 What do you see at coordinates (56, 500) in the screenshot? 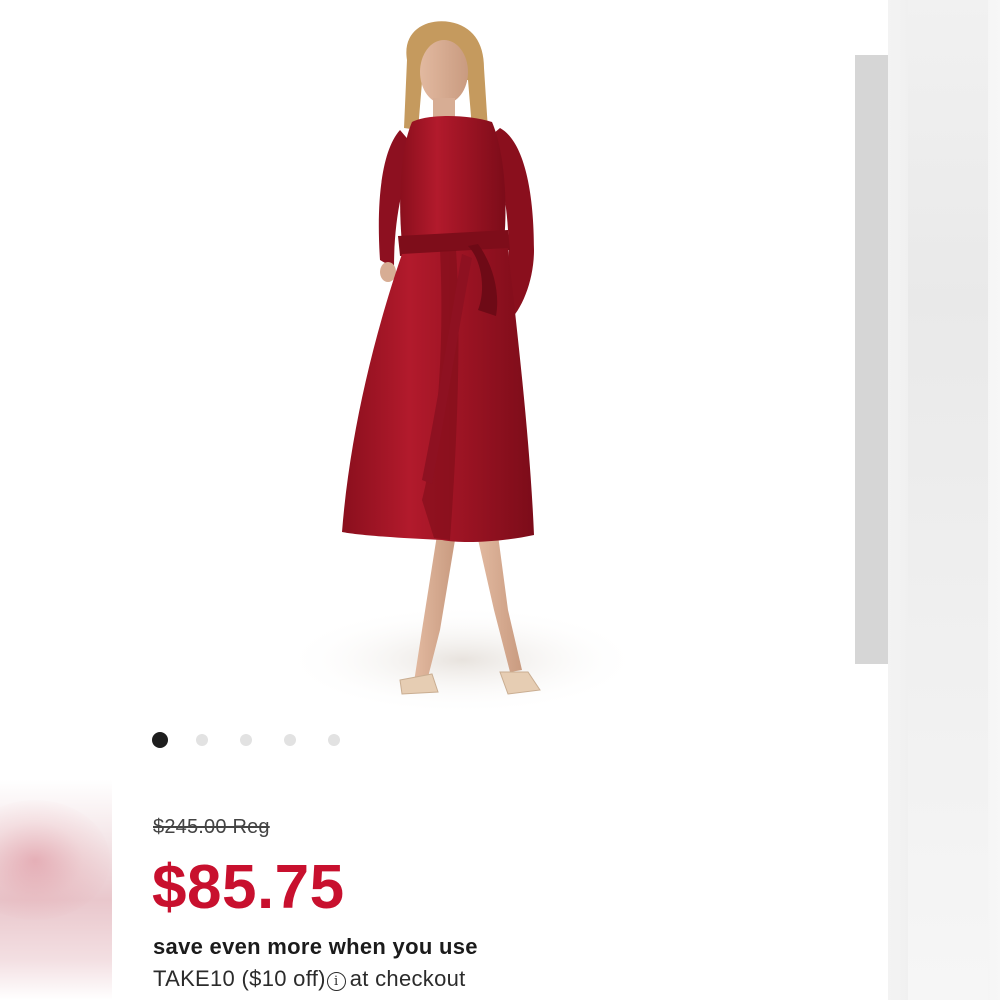
I see `blurred-backdrop-left` at bounding box center [56, 500].